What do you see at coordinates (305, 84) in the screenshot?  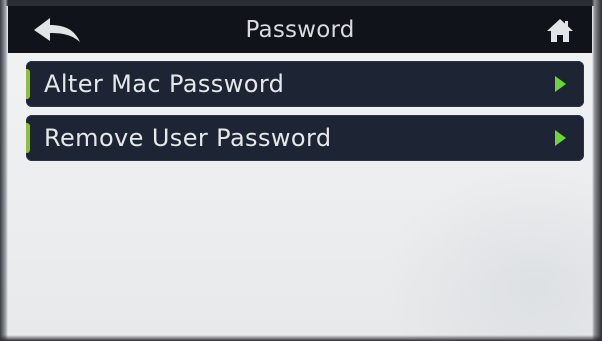 I see `menu-item-alter-mac-password: Alter Mac Password` at bounding box center [305, 84].